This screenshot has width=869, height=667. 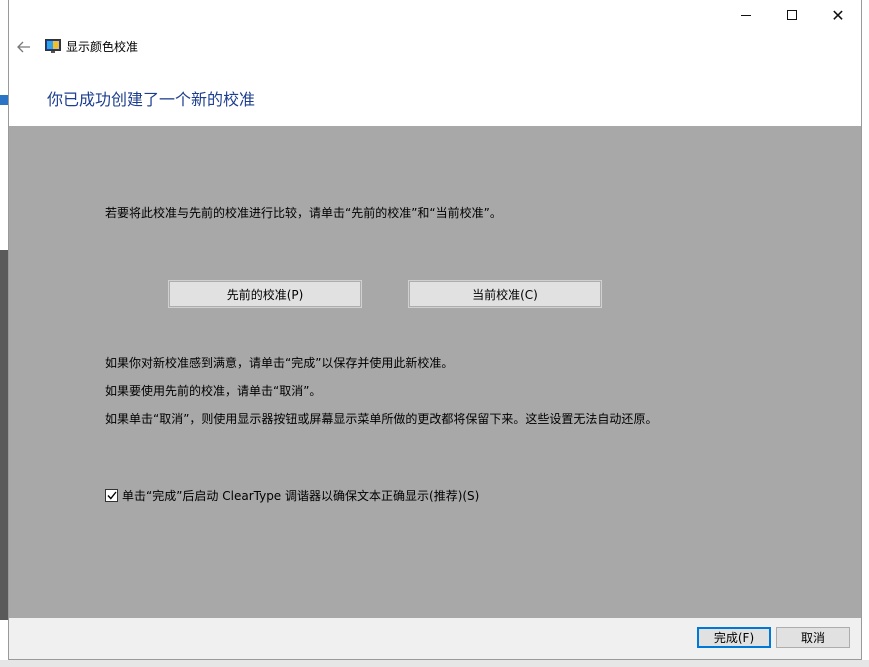 What do you see at coordinates (292, 495) in the screenshot?
I see `cleartype-option: 单击“完成”后启动 ClearType 调谐器以确保文本正确显示(推荐)(S)` at bounding box center [292, 495].